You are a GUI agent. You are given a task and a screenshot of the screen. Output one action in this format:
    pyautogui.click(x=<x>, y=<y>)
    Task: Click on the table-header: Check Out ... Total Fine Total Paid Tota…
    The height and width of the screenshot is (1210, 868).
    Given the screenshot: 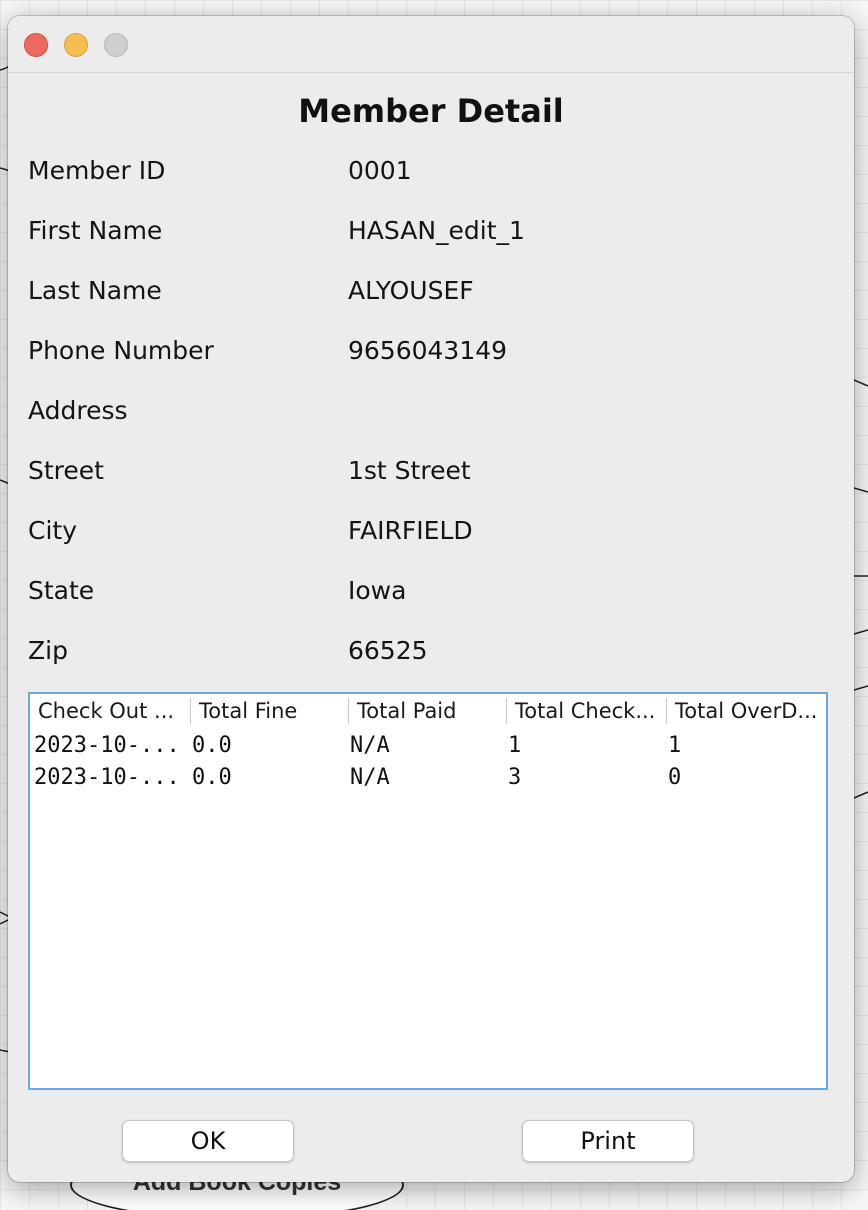 What is the action you would take?
    pyautogui.click(x=428, y=711)
    